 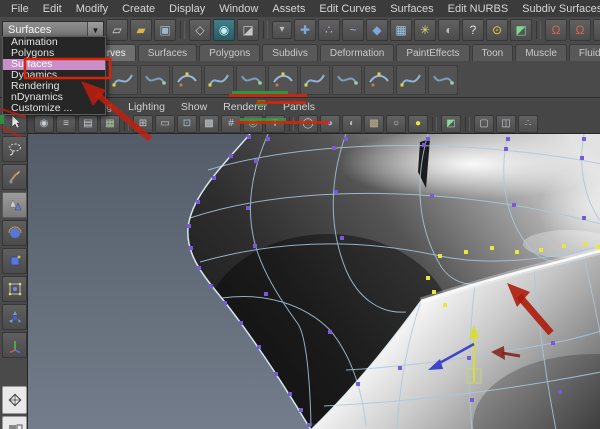 I want to click on resolution-gate-icon: ⊡, so click(x=187, y=123).